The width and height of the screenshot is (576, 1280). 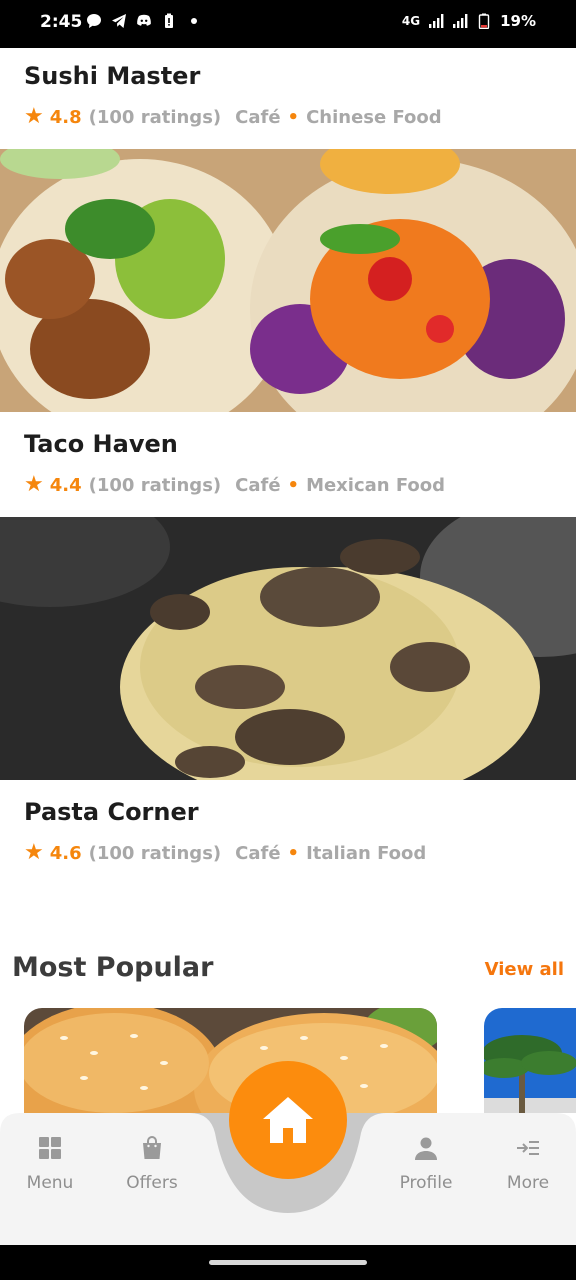 What do you see at coordinates (374, 117) in the screenshot?
I see `restaurant-cuisine: Chinese Food` at bounding box center [374, 117].